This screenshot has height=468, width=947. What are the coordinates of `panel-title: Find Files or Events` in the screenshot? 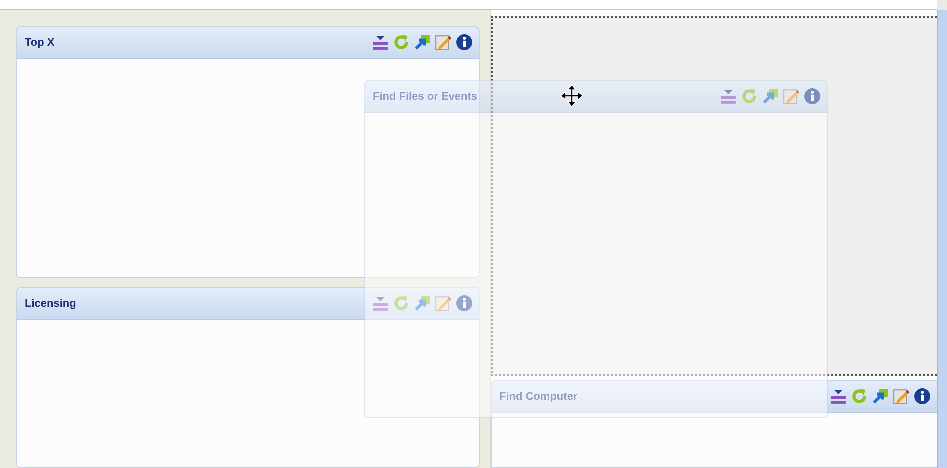 It's located at (425, 96).